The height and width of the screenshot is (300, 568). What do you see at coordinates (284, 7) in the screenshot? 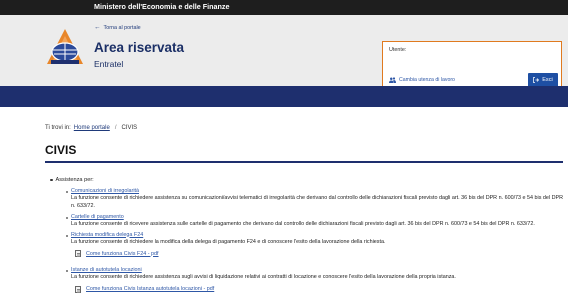
I see `ministry-topbar: Ministero dell'Economia e delle Finanze` at bounding box center [284, 7].